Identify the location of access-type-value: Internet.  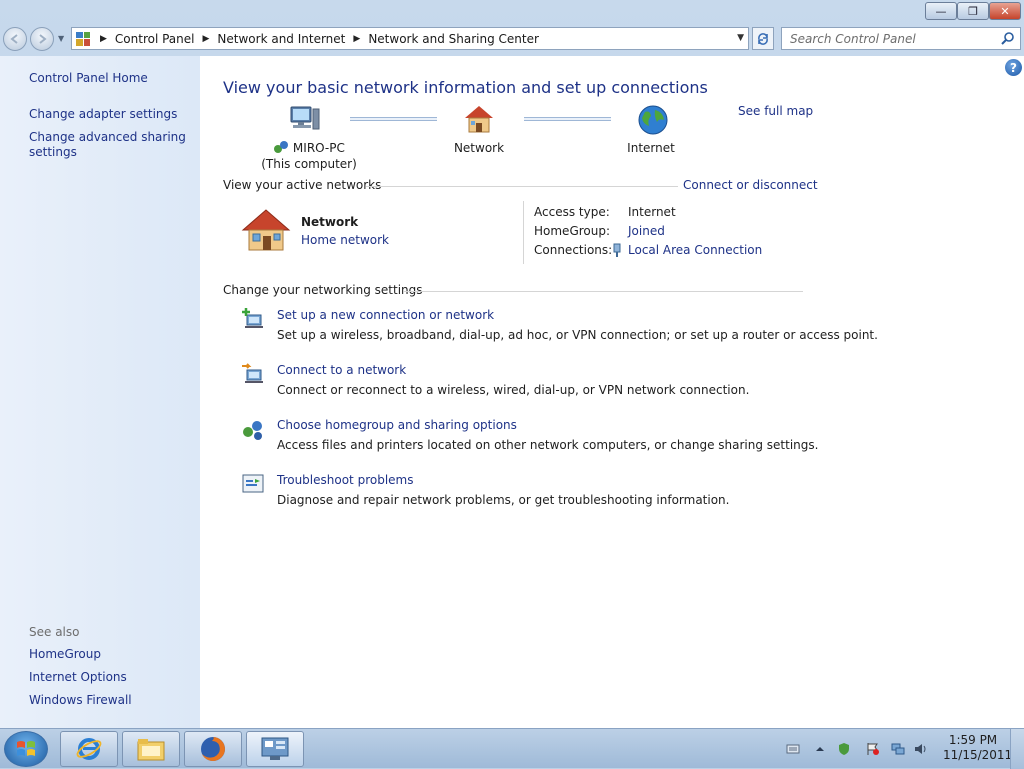
(652, 212).